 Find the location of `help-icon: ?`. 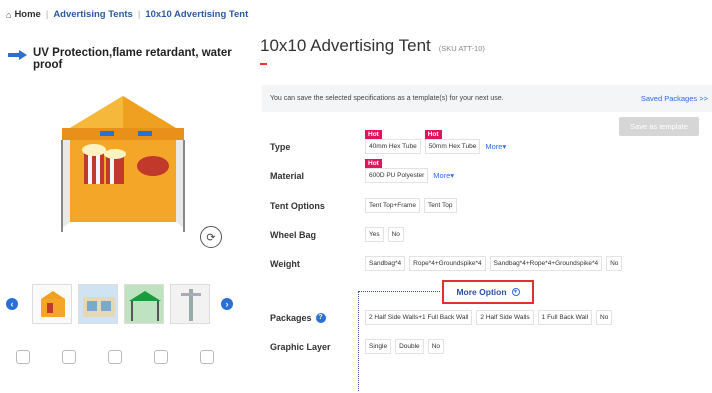

help-icon: ? is located at coordinates (320, 317).